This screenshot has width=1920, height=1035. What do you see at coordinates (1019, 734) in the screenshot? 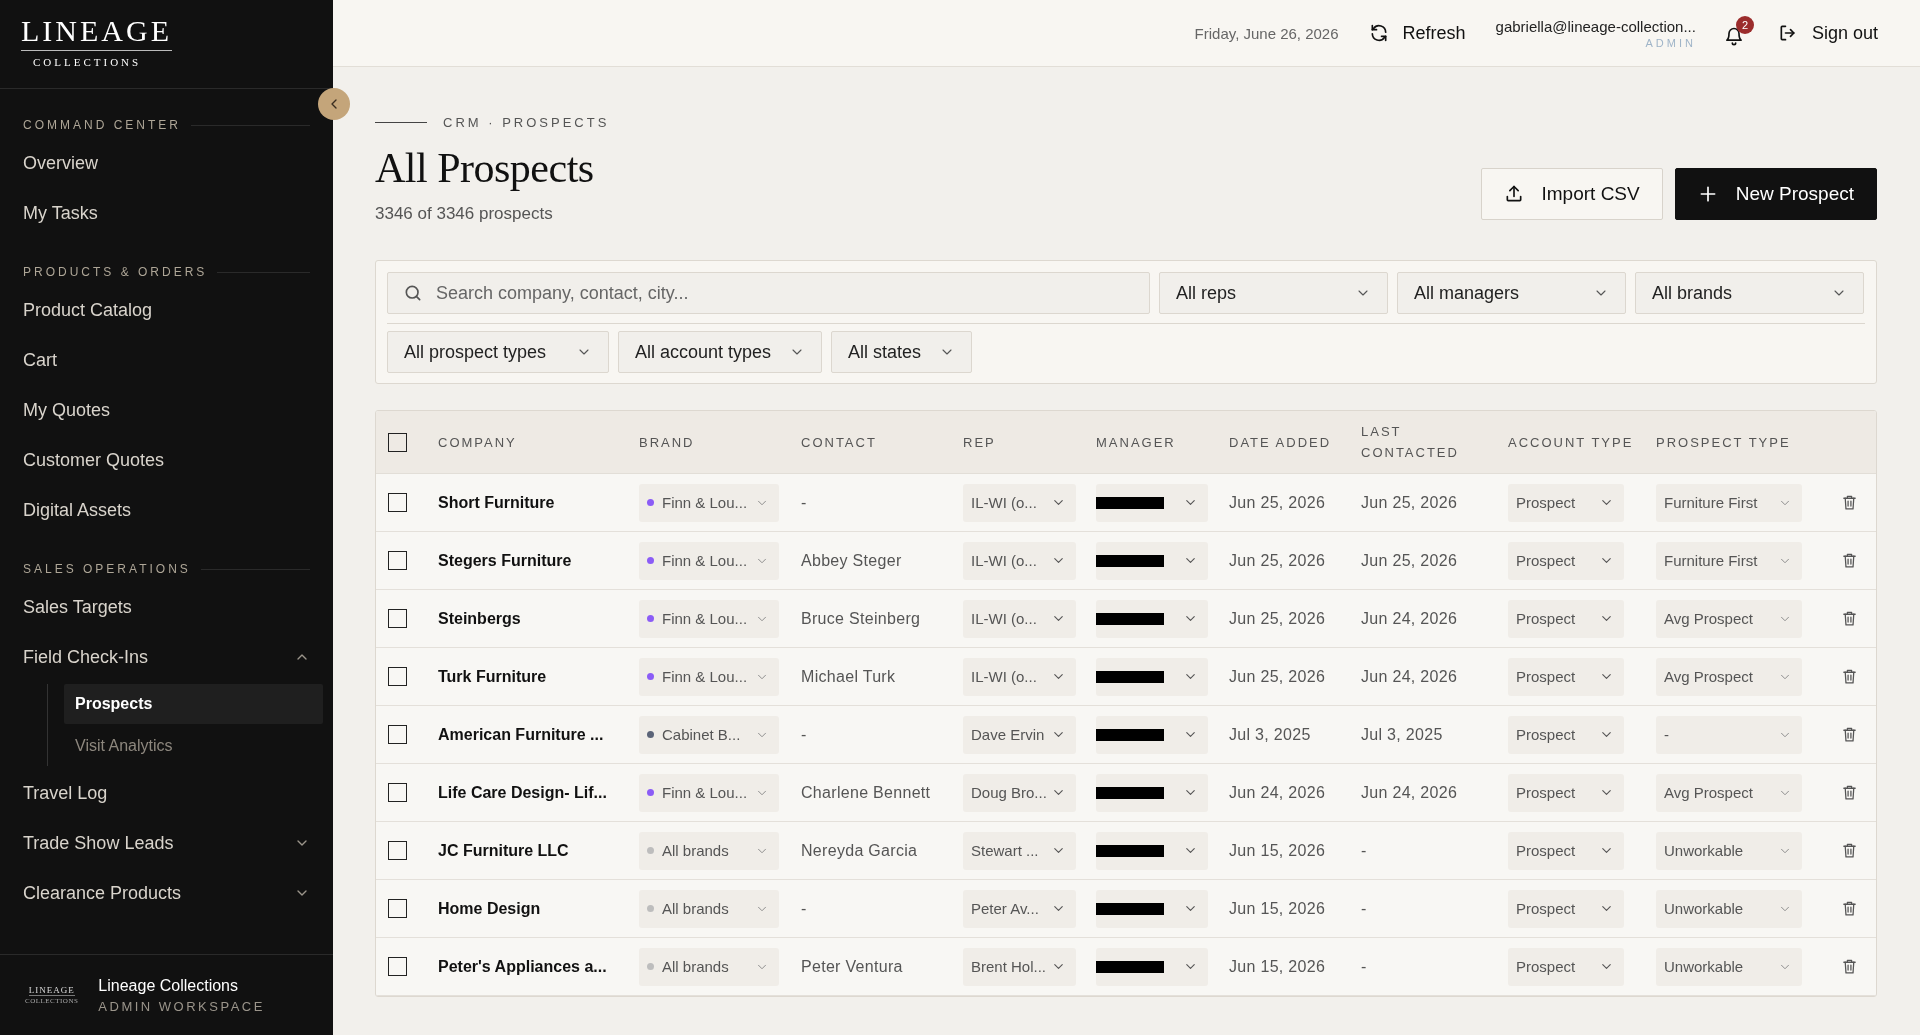
I see `rep-dropdown: Dave Ervin` at bounding box center [1019, 734].